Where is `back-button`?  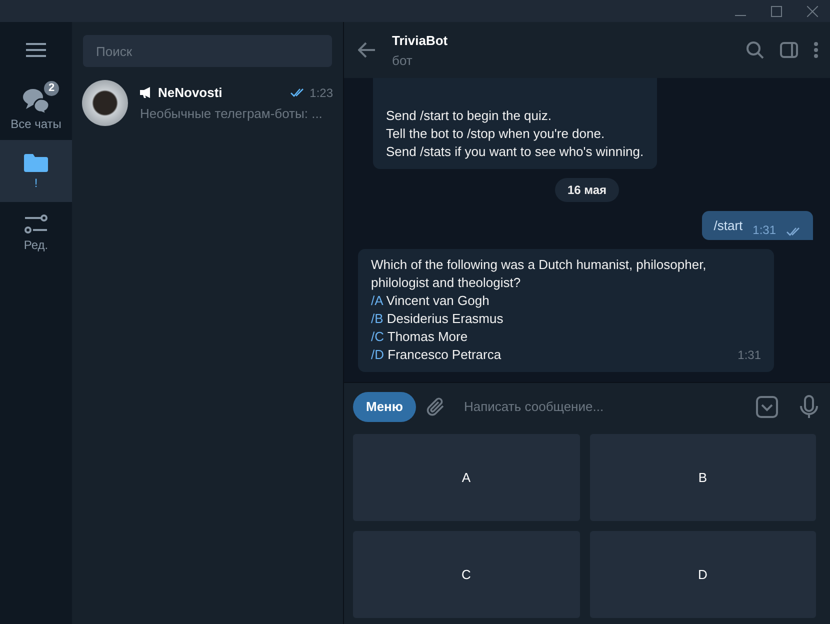
back-button is located at coordinates (367, 50).